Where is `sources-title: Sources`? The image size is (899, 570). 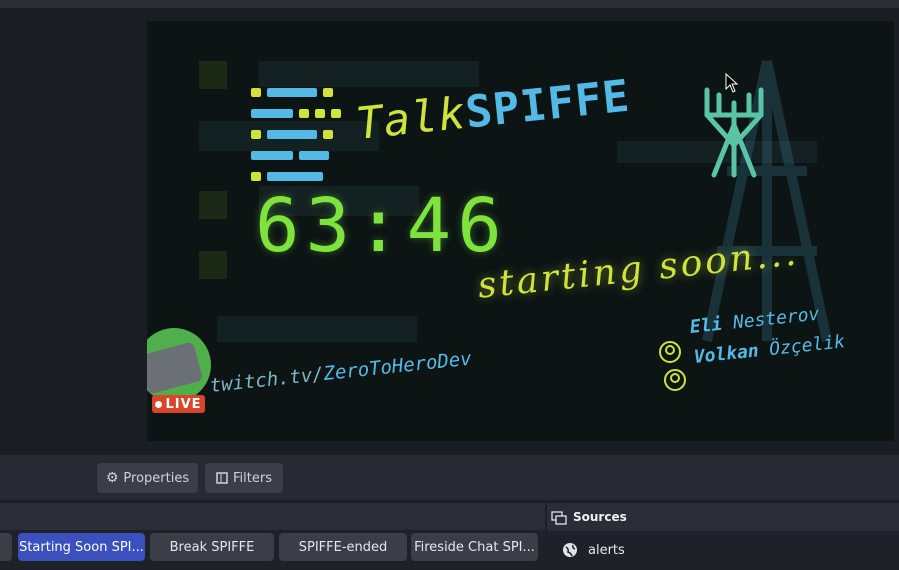
sources-title: Sources is located at coordinates (600, 517).